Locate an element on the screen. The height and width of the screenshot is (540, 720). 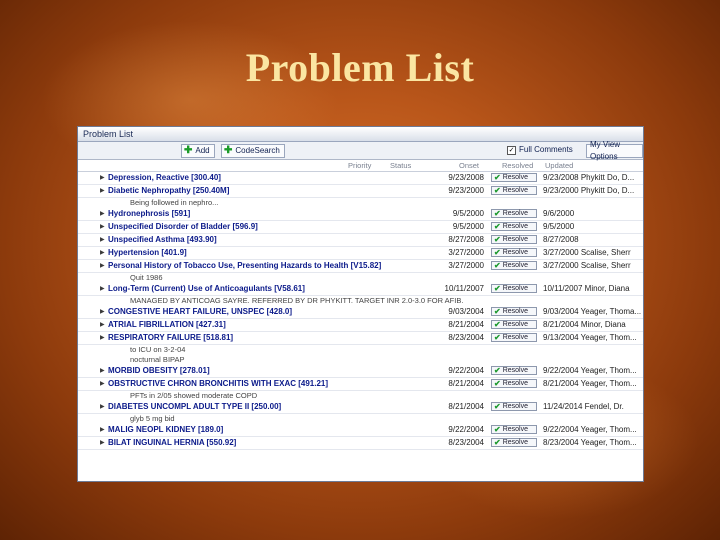
slide-title: Problem List is located at coordinates (360, 67).